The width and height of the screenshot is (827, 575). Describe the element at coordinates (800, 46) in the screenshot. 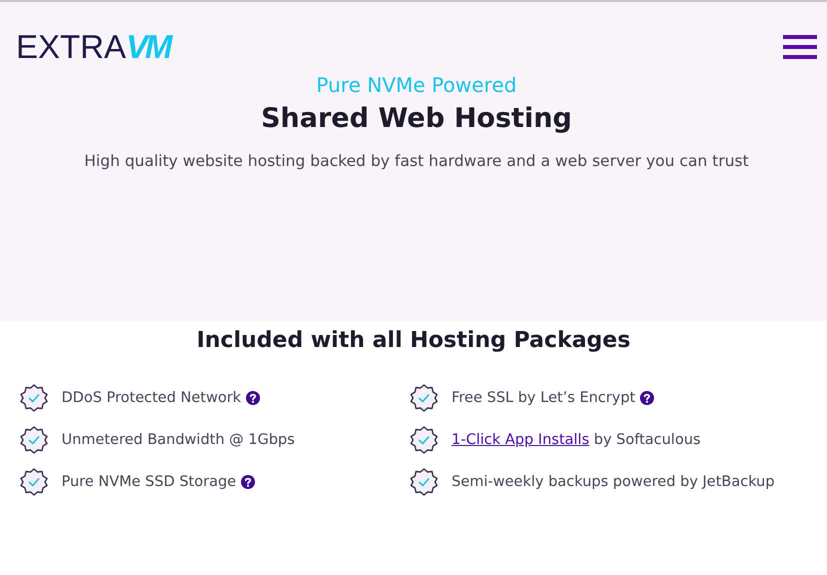

I see `menu-icon` at that location.